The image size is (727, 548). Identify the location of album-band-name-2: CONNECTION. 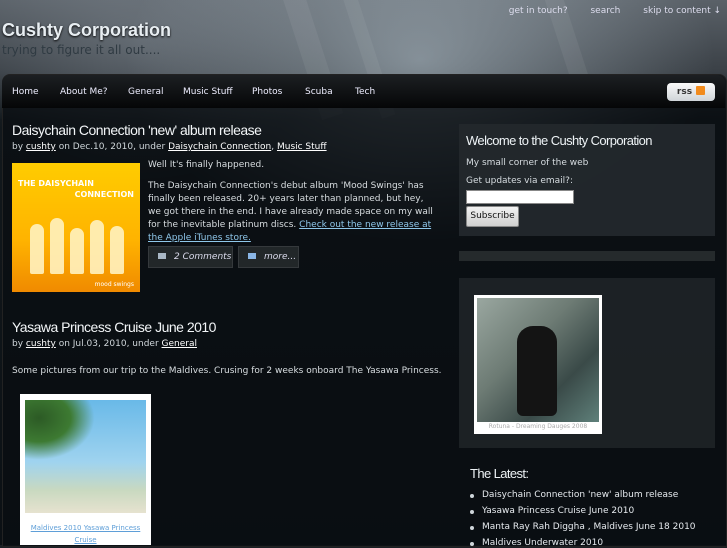
(104, 194).